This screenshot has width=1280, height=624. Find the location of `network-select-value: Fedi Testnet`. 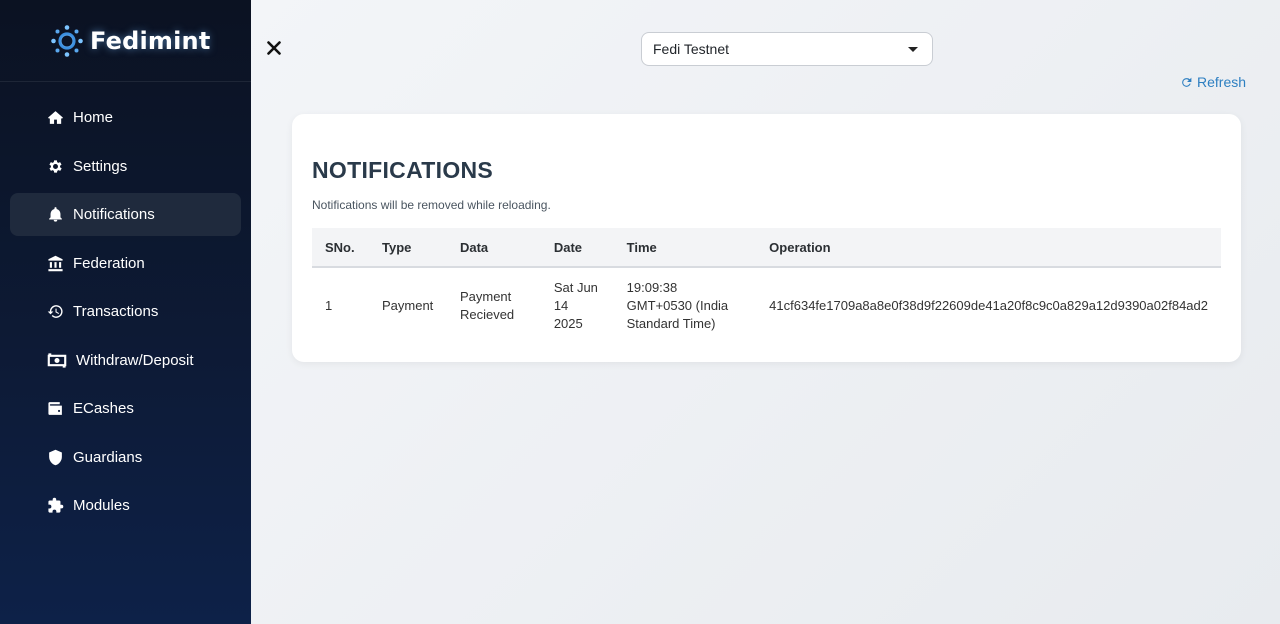

network-select-value: Fedi Testnet is located at coordinates (691, 49).